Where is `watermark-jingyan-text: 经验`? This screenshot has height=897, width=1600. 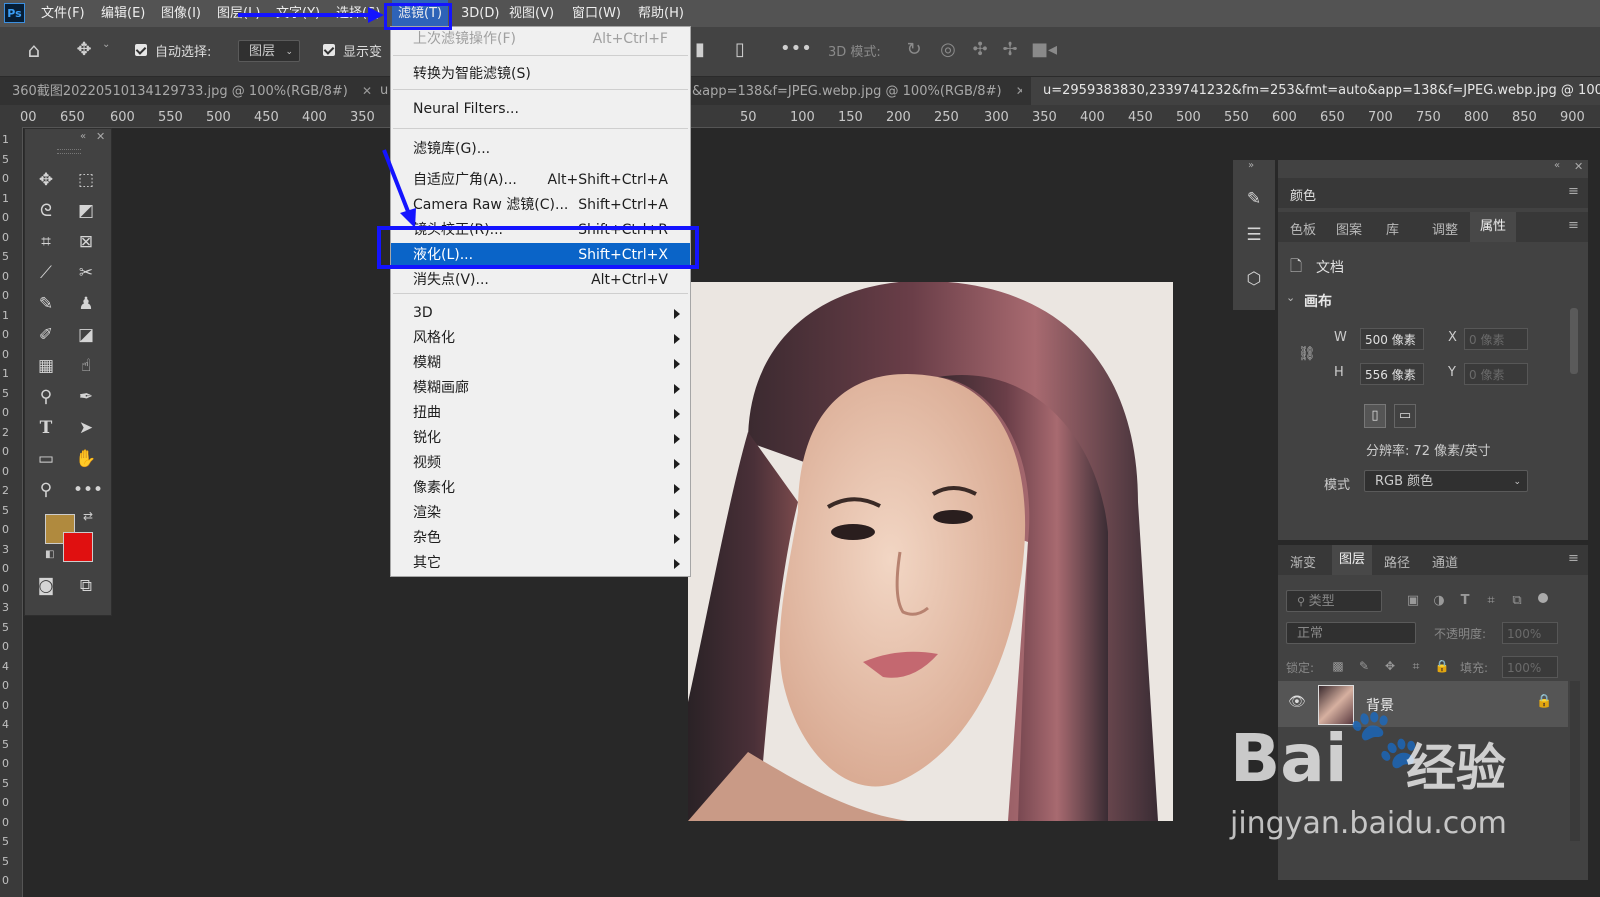 watermark-jingyan-text: 经验 is located at coordinates (1456, 768).